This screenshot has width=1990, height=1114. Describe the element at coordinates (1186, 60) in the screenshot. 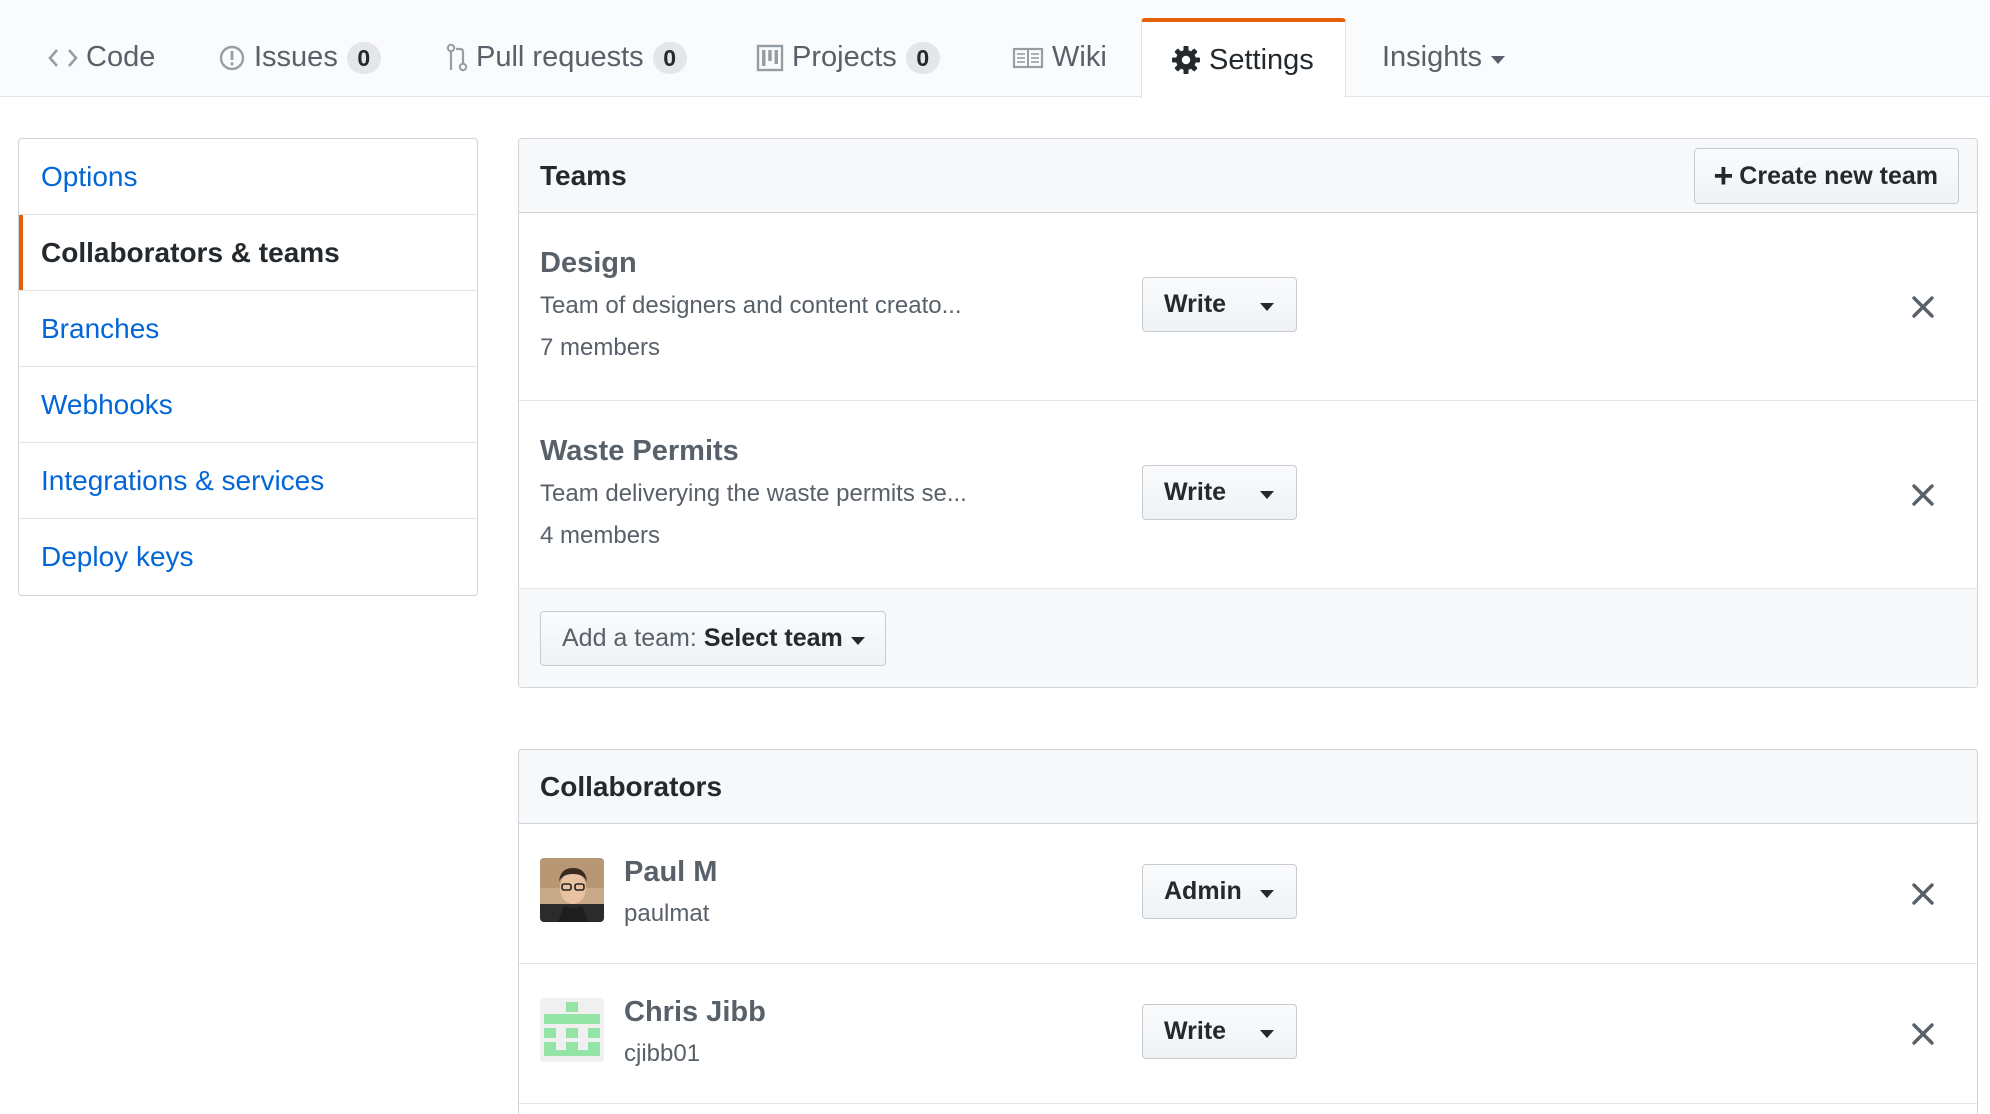

I see `gear-icon` at that location.